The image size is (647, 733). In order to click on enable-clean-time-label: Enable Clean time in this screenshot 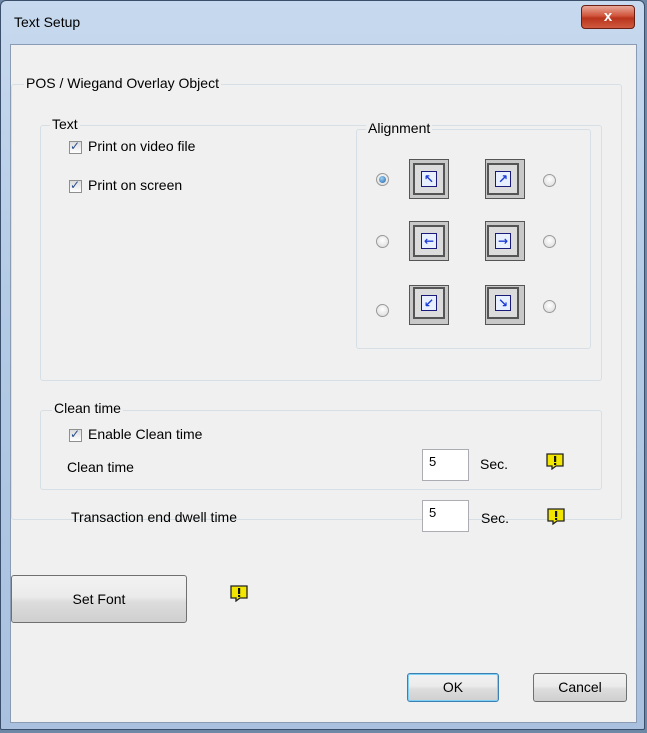, I will do `click(145, 434)`.